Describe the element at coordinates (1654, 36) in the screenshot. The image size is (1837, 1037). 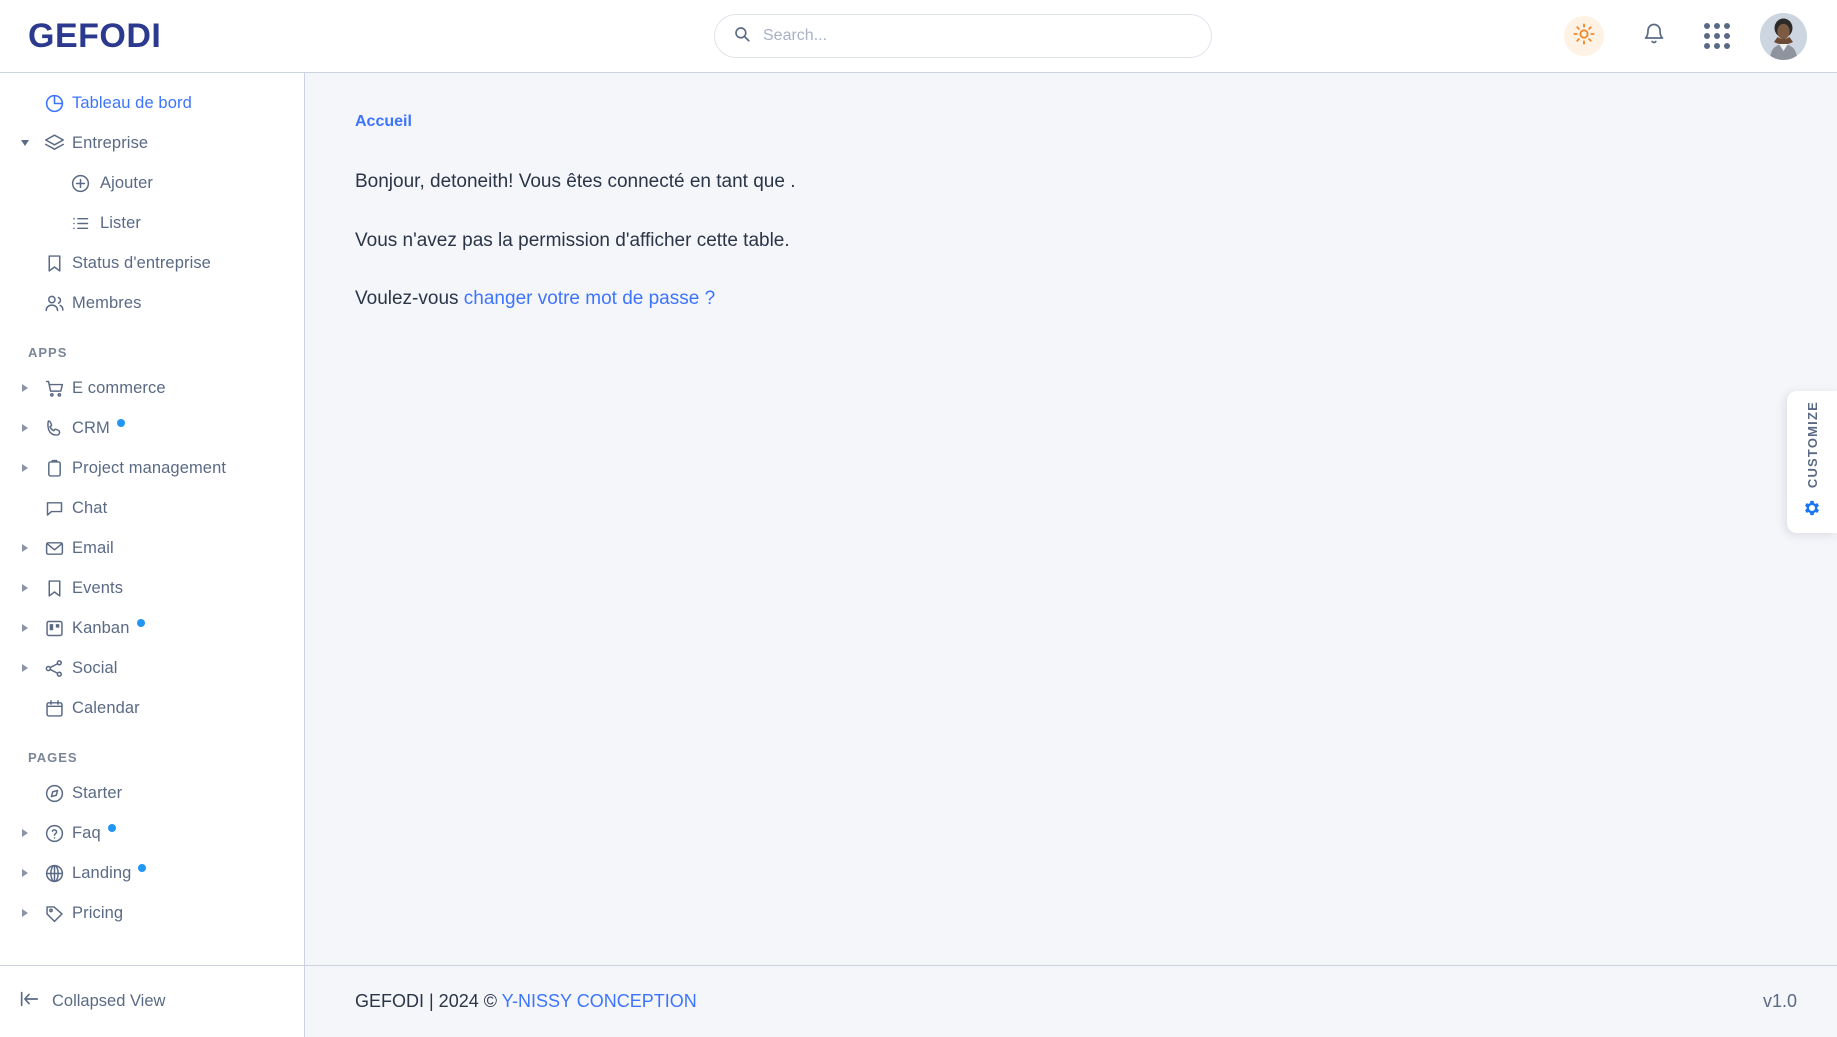
I see `notifications-button` at that location.